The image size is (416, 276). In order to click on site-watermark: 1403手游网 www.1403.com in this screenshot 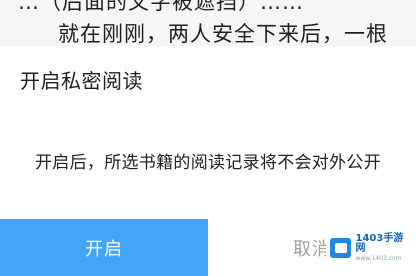, I will do `click(369, 248)`.